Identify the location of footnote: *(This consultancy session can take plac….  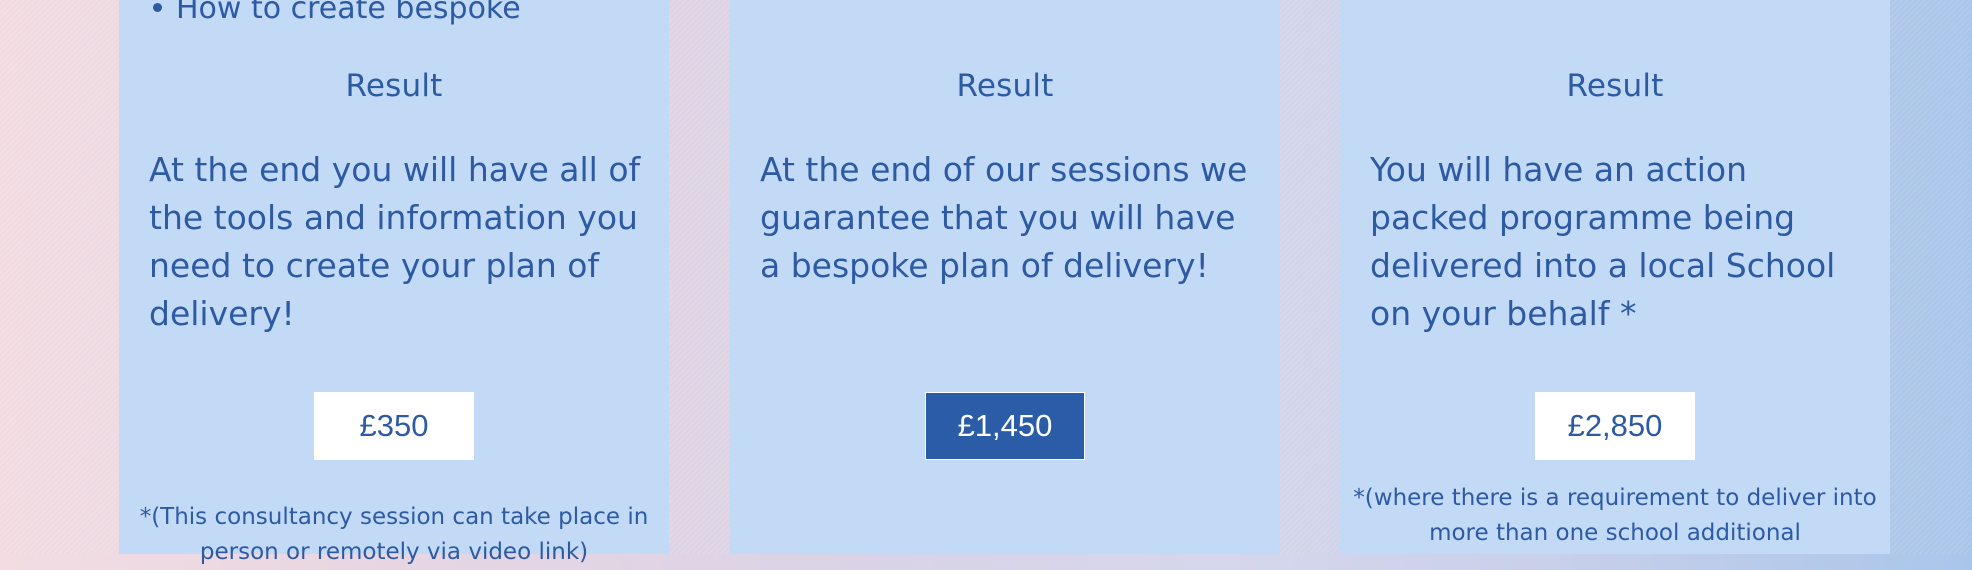
(394, 534).